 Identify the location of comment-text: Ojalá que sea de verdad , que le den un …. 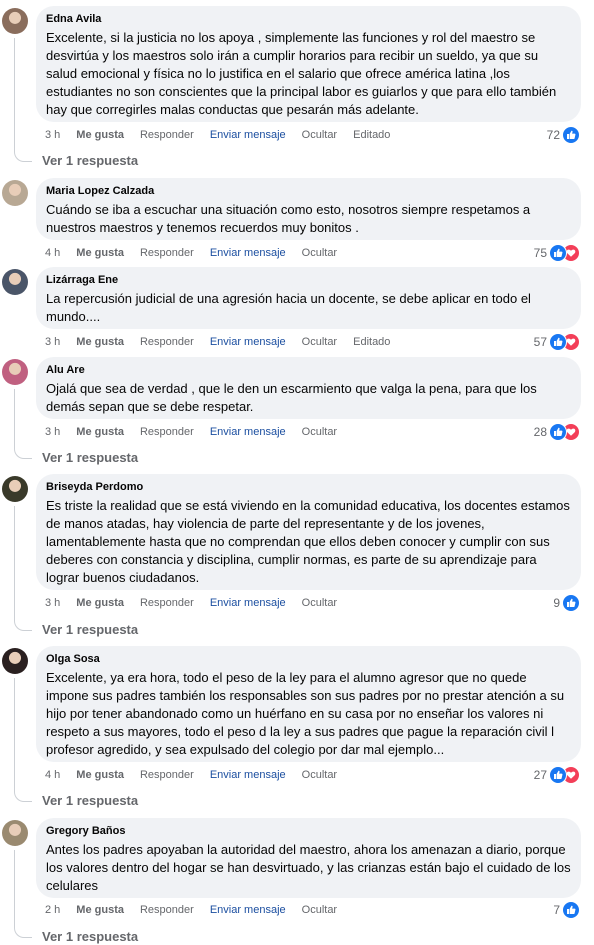
(291, 397).